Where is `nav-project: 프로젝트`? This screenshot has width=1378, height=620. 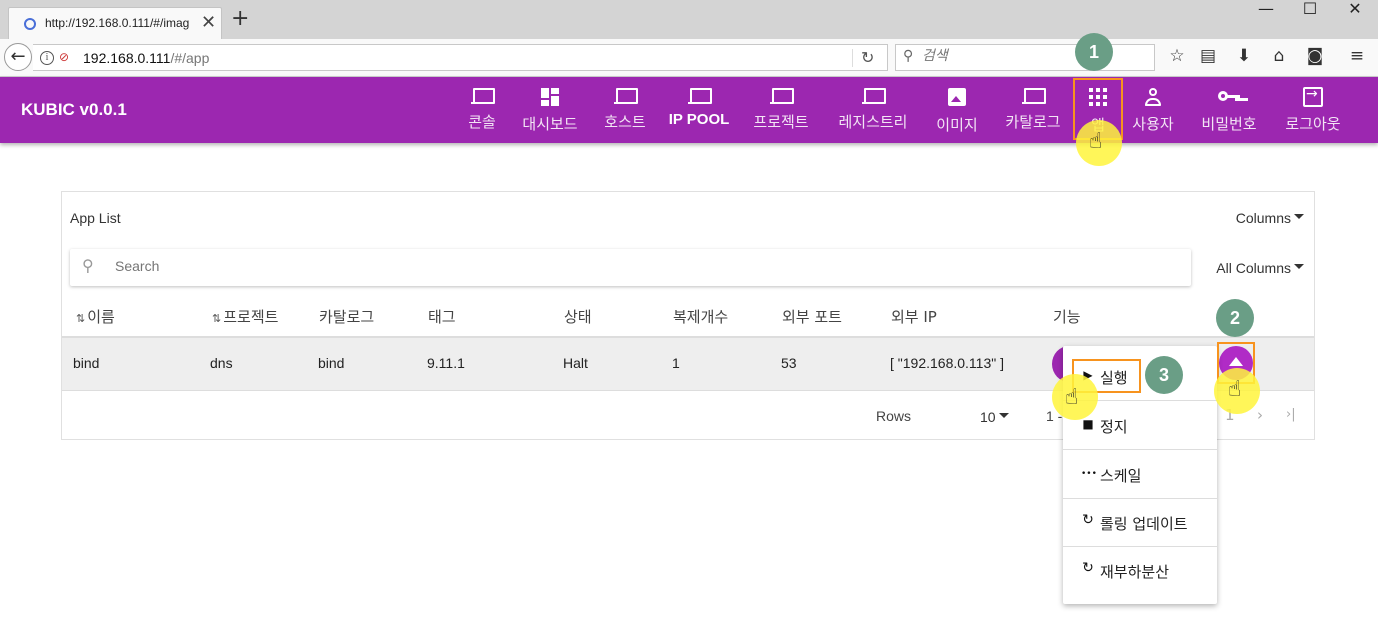 nav-project: 프로젝트 is located at coordinates (781, 111).